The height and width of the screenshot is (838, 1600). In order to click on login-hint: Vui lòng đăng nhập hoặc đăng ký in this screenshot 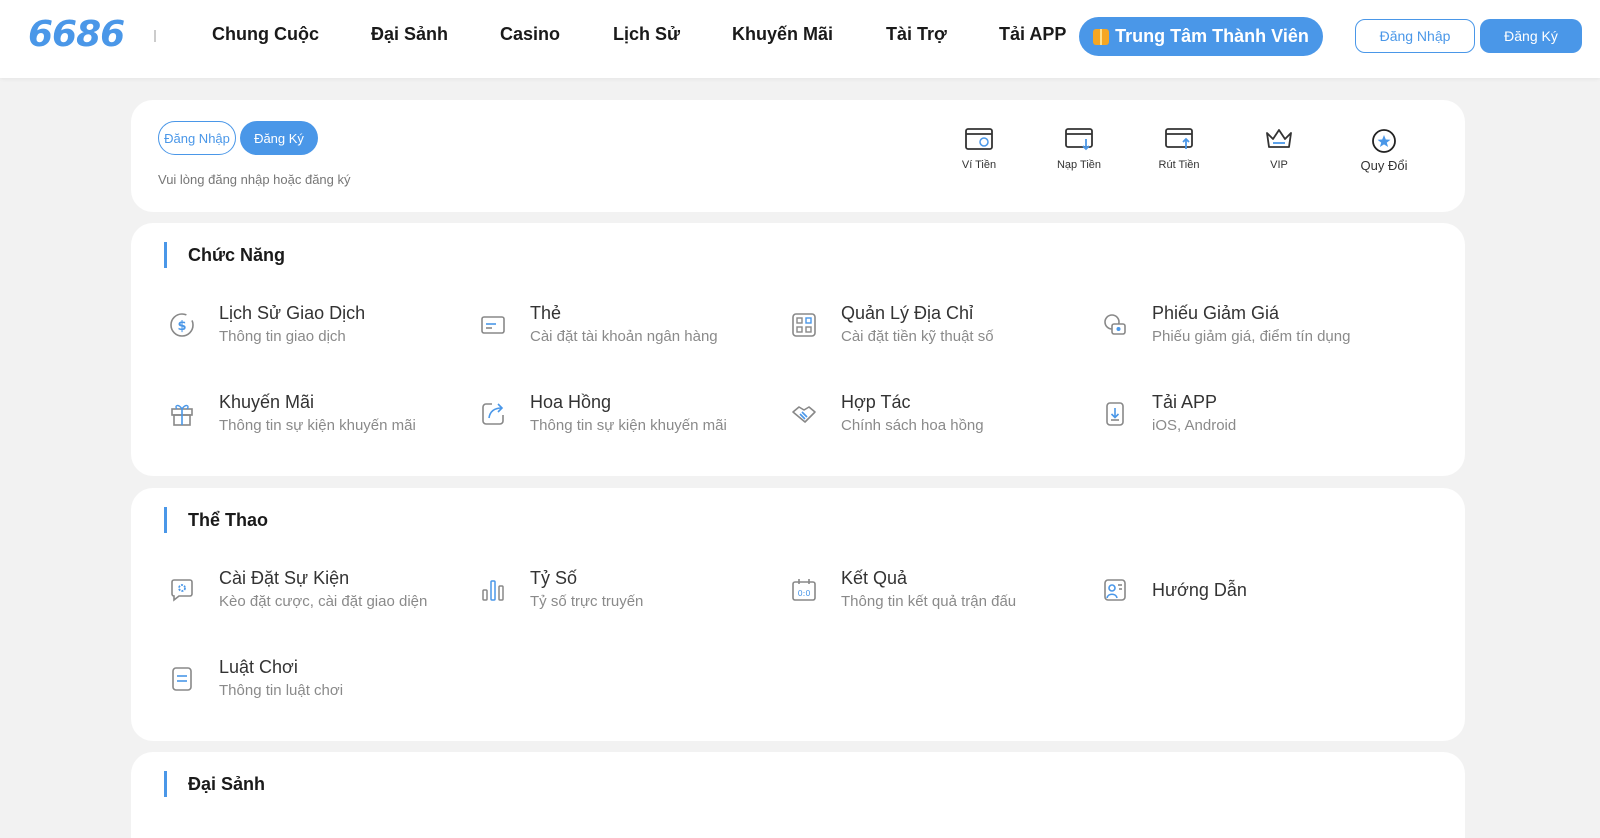, I will do `click(254, 179)`.